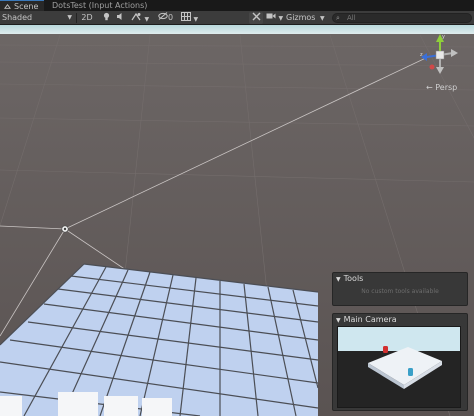  What do you see at coordinates (163, 16) in the screenshot?
I see `eye-slash-icon` at bounding box center [163, 16].